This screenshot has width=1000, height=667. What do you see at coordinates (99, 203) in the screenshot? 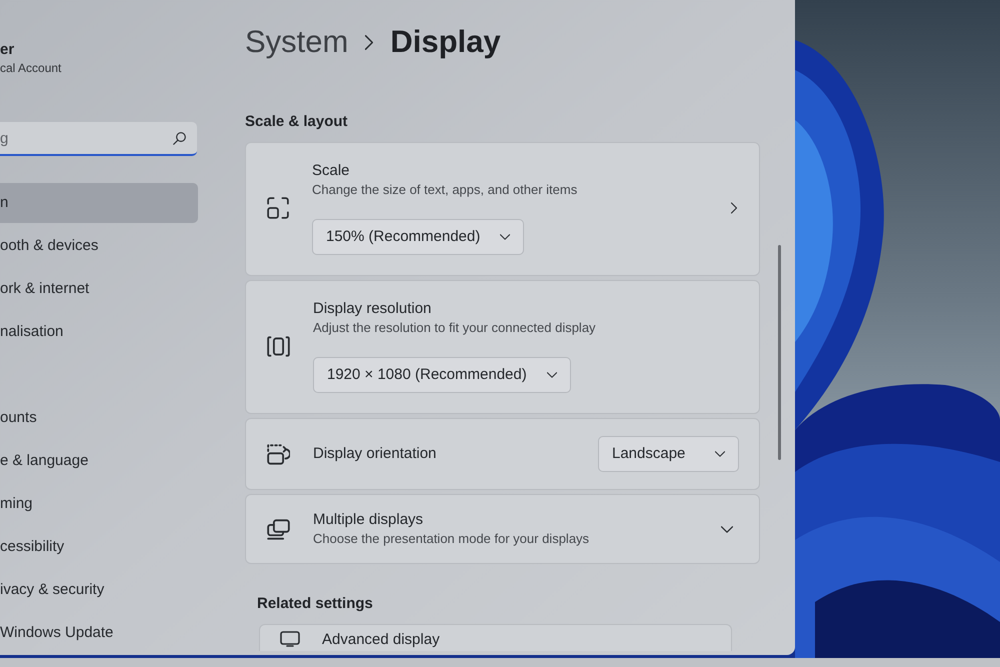
I see `sidebar-item: n` at bounding box center [99, 203].